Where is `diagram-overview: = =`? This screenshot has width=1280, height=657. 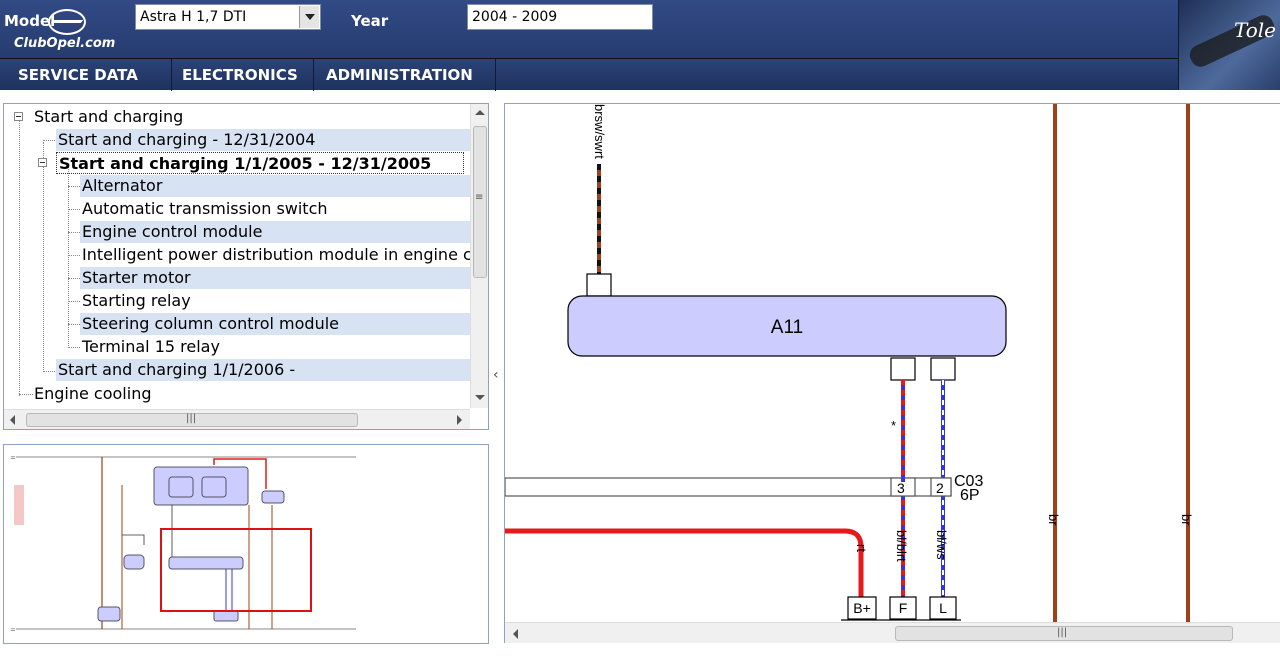
diagram-overview: = = is located at coordinates (246, 544).